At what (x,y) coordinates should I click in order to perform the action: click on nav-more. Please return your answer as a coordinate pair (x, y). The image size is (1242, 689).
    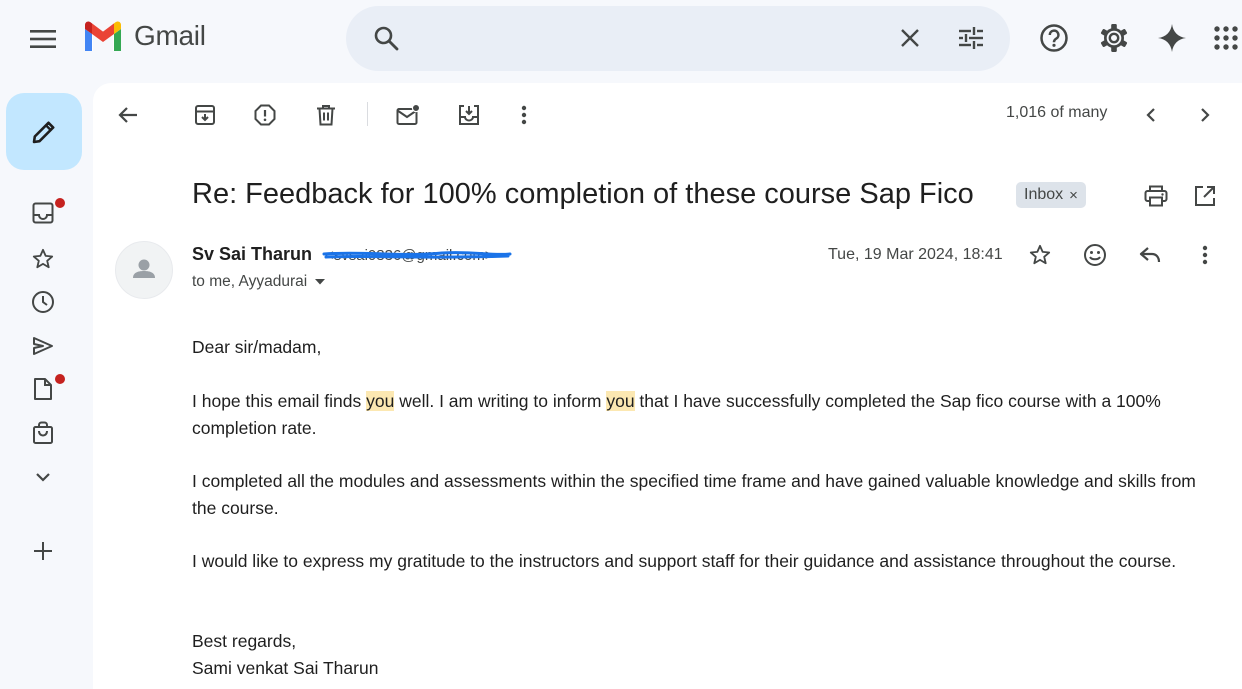
    Looking at the image, I should click on (43, 477).